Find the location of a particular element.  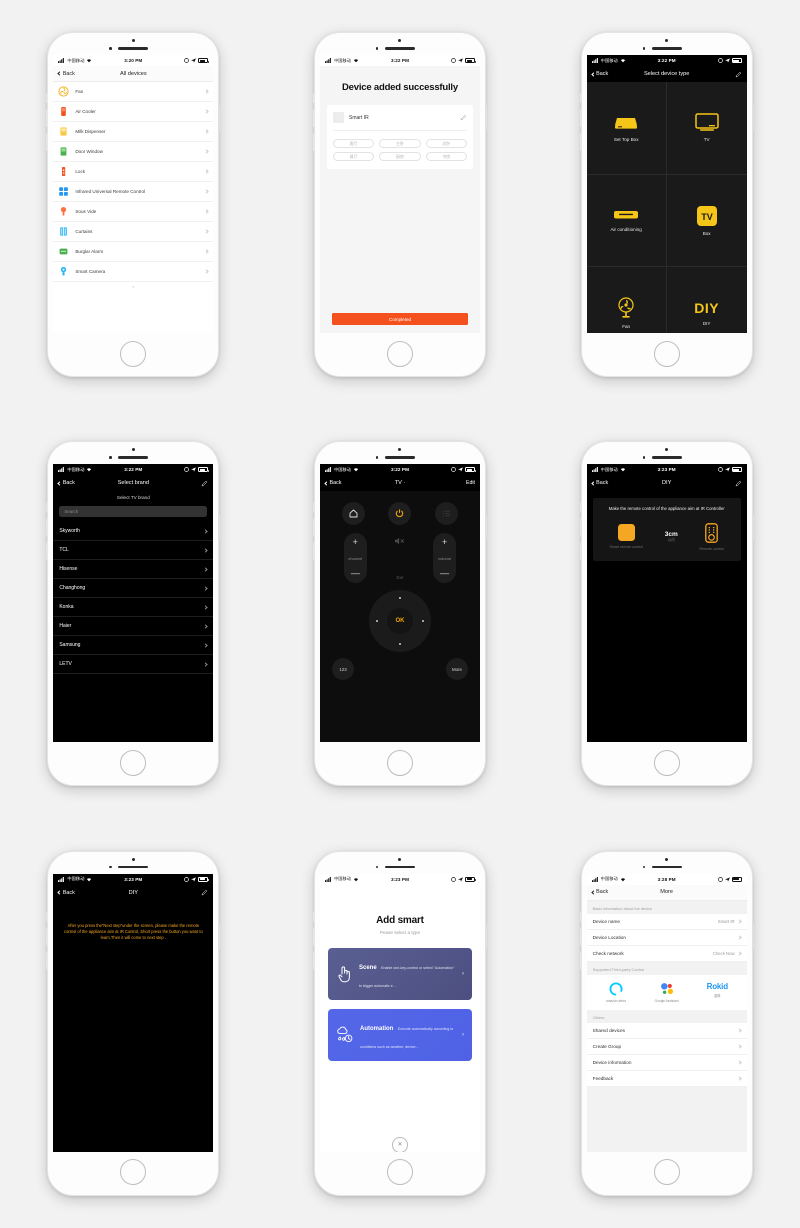

list-item: Infrared Universal Remote Control is located at coordinates (133, 192).